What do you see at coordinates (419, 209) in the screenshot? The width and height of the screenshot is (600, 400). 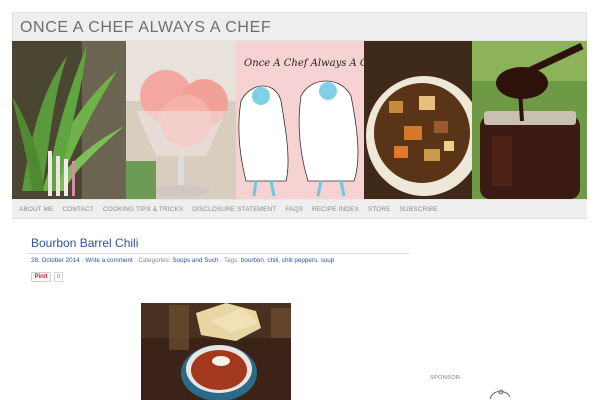 I see `nav-subscribe: SUBSCRIBE` at bounding box center [419, 209].